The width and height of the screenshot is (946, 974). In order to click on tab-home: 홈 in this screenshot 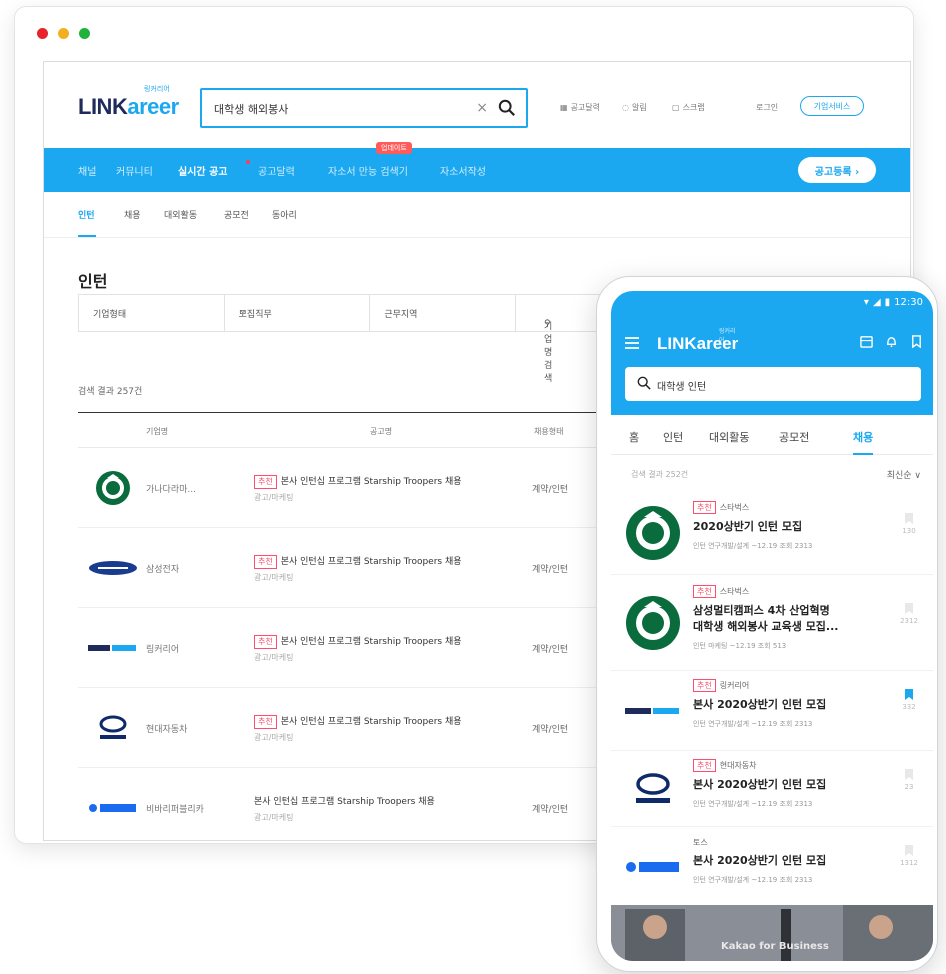, I will do `click(634, 437)`.